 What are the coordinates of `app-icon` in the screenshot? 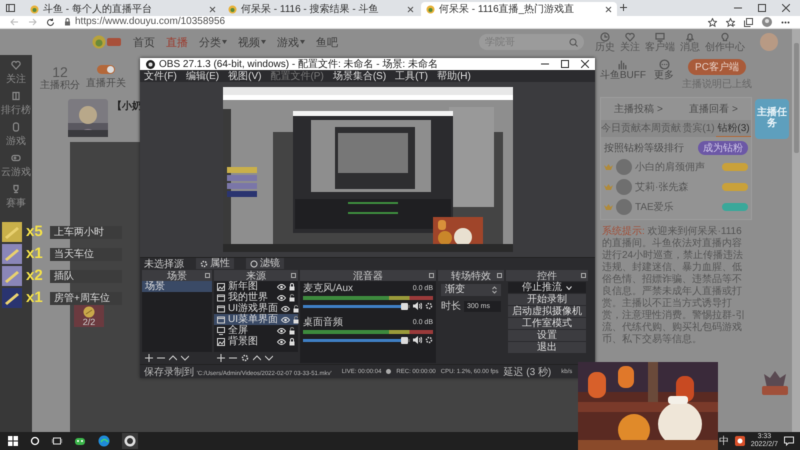 It's located at (739, 441).